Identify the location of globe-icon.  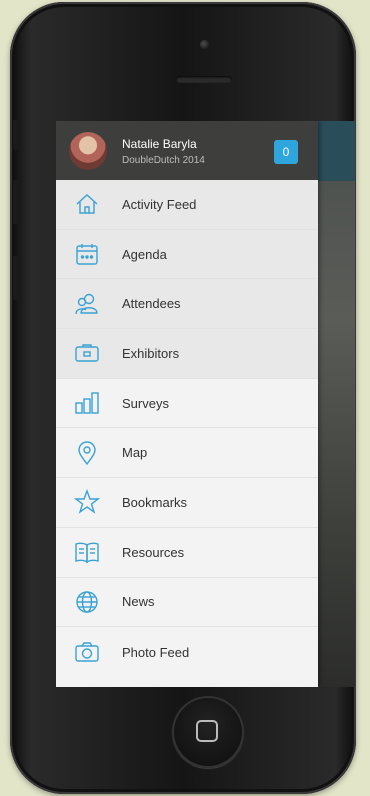
(87, 602).